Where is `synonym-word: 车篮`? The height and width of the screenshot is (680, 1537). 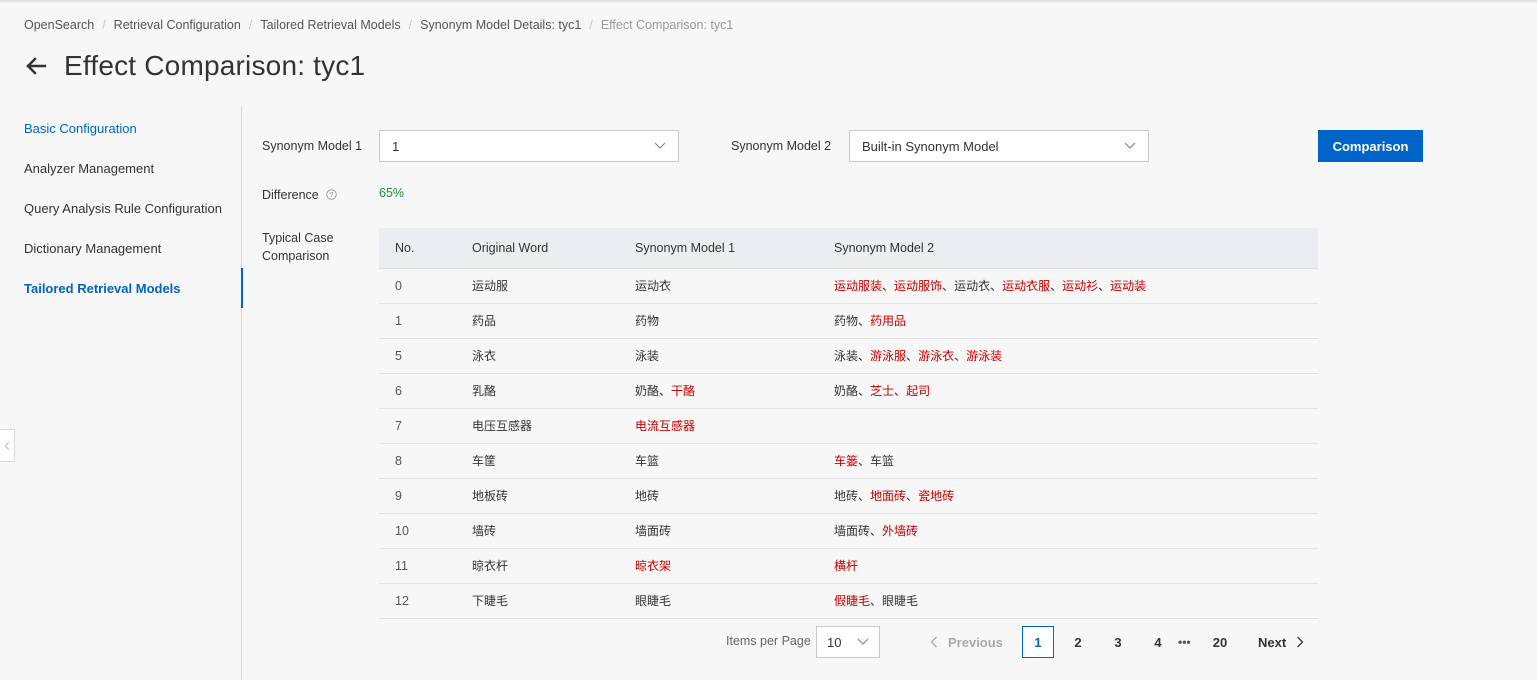 synonym-word: 车篮 is located at coordinates (647, 461).